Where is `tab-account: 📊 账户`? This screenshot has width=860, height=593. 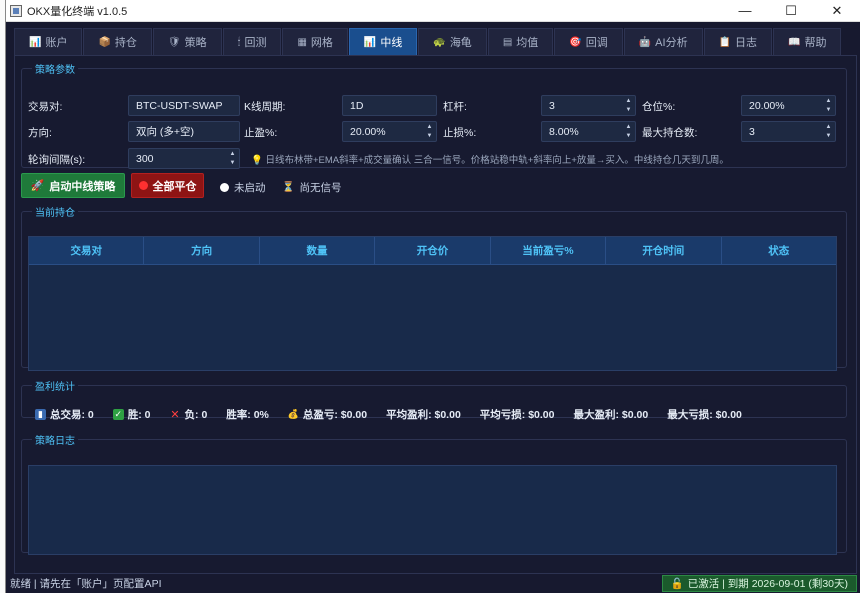 tab-account: 📊 账户 is located at coordinates (48, 41).